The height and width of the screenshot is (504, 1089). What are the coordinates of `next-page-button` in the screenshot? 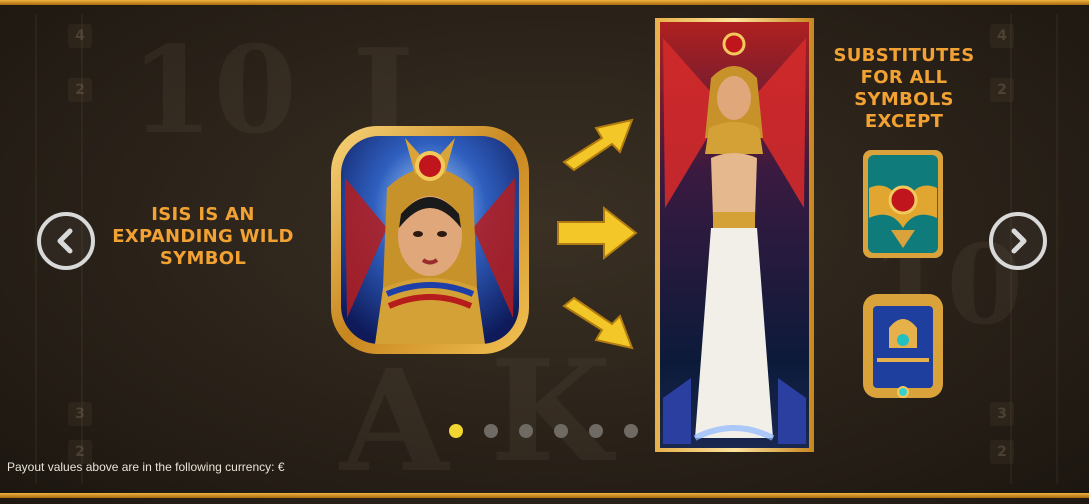 It's located at (1018, 241).